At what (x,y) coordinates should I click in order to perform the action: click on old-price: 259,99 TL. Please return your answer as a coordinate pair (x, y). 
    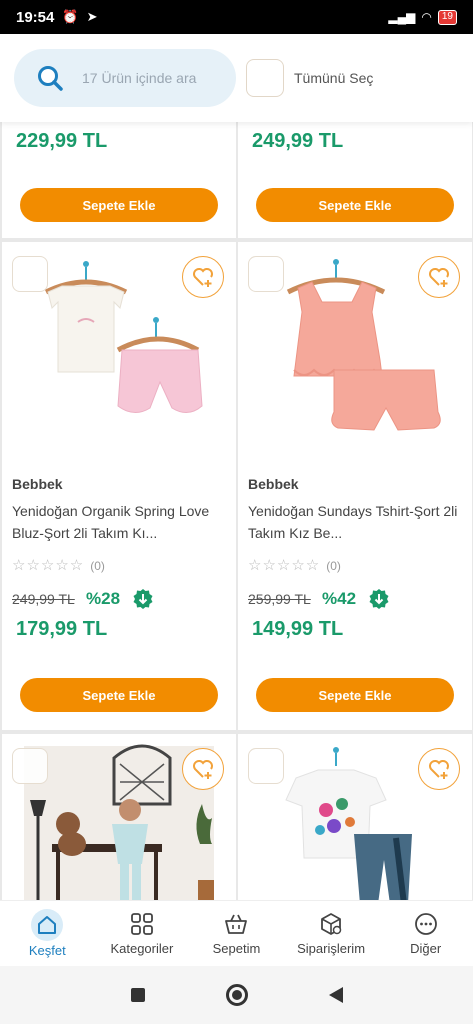
    Looking at the image, I should click on (279, 599).